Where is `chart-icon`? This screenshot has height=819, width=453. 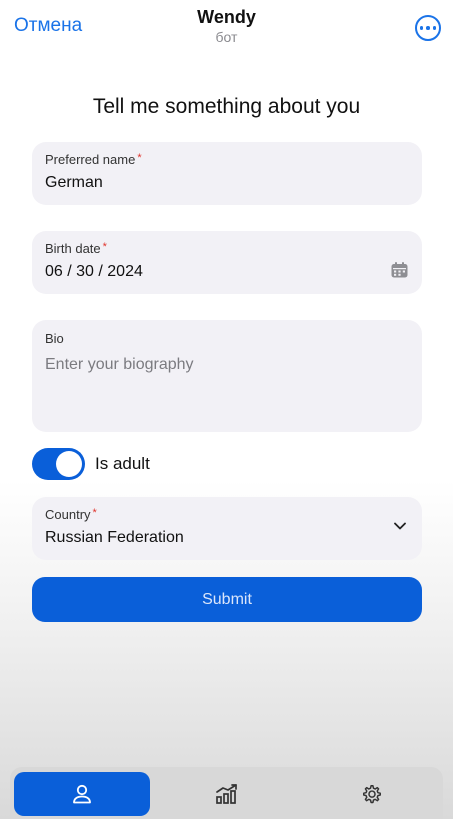 chart-icon is located at coordinates (226, 794).